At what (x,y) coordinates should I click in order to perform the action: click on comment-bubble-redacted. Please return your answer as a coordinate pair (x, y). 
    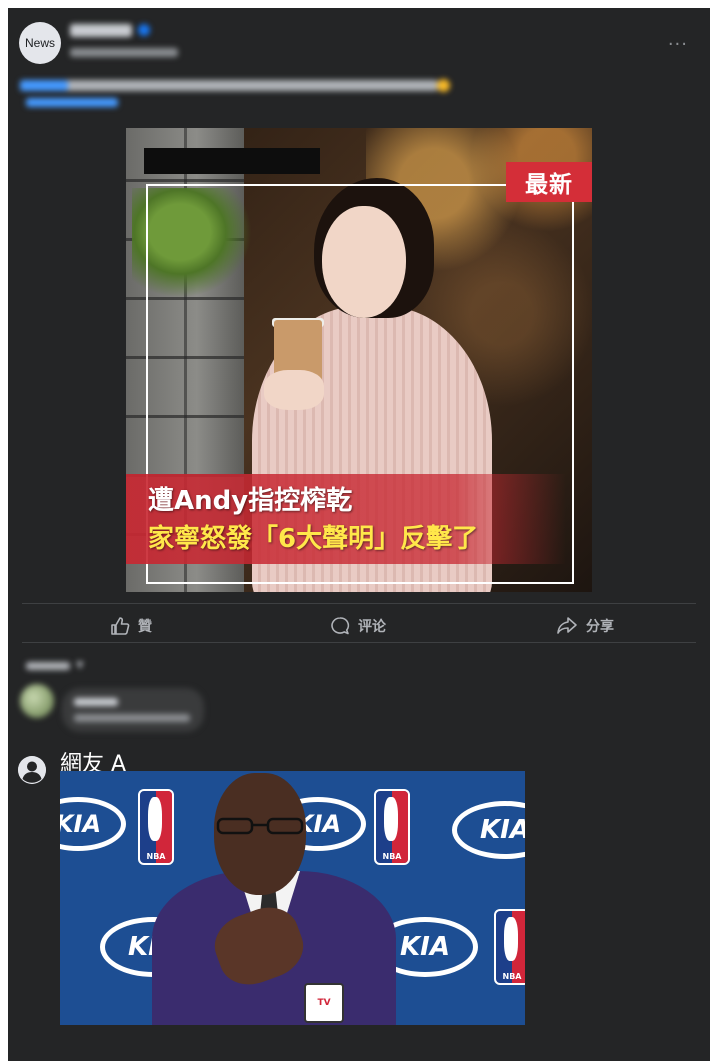
    Looking at the image, I should click on (133, 710).